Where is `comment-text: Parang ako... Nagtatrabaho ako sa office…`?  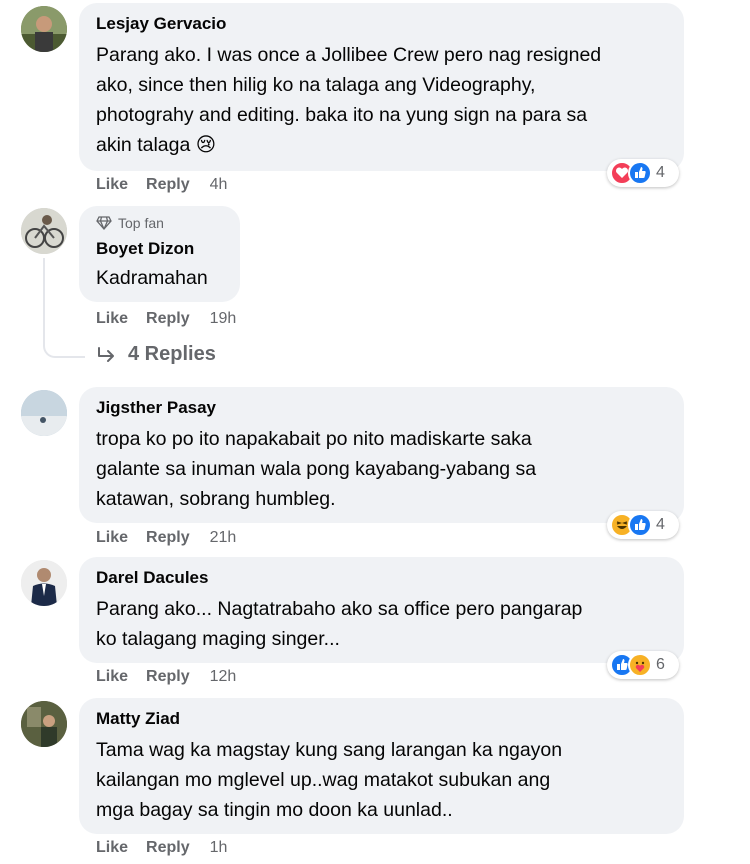 comment-text: Parang ako... Nagtatrabaho ako sa office… is located at coordinates (339, 624).